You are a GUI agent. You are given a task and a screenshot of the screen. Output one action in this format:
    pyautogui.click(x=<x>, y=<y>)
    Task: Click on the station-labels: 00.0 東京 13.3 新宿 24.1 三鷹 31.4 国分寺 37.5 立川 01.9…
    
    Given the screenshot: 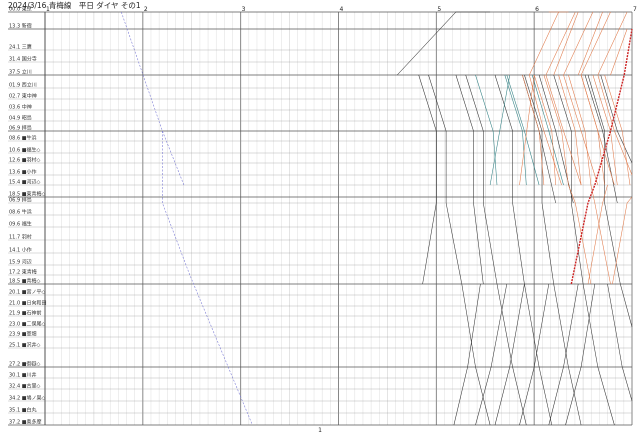 What is the action you would take?
    pyautogui.click(x=27, y=216)
    